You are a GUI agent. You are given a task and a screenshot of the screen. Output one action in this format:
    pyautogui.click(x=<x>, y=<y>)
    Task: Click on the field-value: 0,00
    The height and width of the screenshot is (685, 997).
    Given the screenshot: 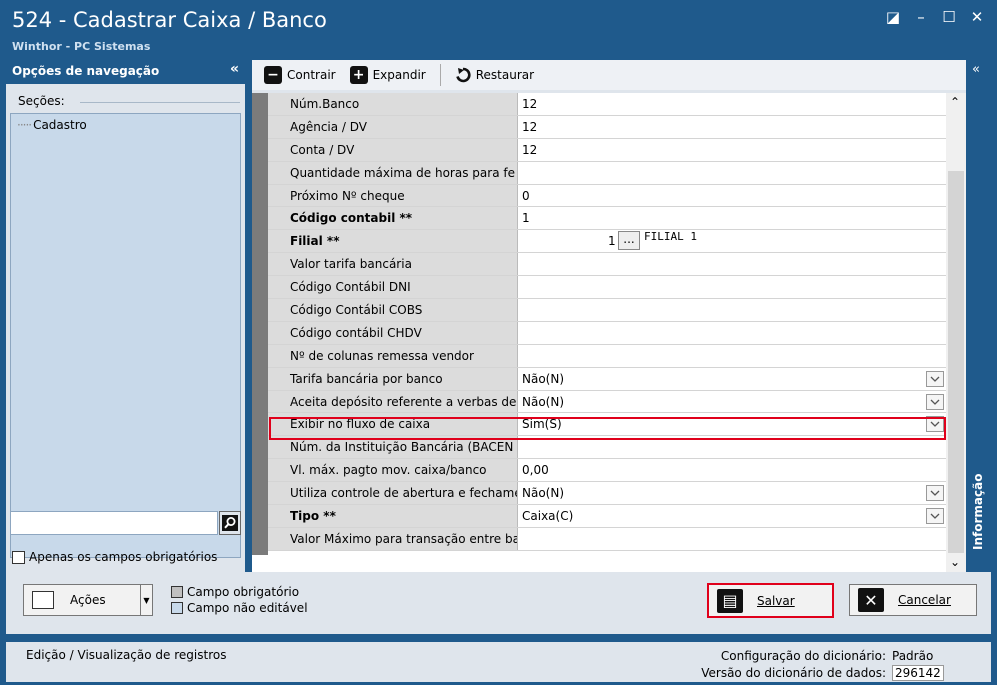 What is the action you would take?
    pyautogui.click(x=732, y=470)
    